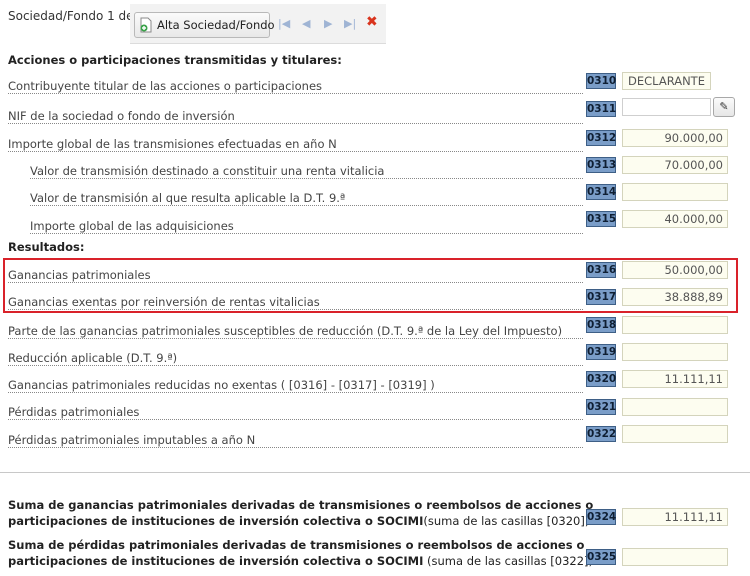 Image resolution: width=750 pixels, height=576 pixels. I want to click on box-code-0310: 0310, so click(601, 81).